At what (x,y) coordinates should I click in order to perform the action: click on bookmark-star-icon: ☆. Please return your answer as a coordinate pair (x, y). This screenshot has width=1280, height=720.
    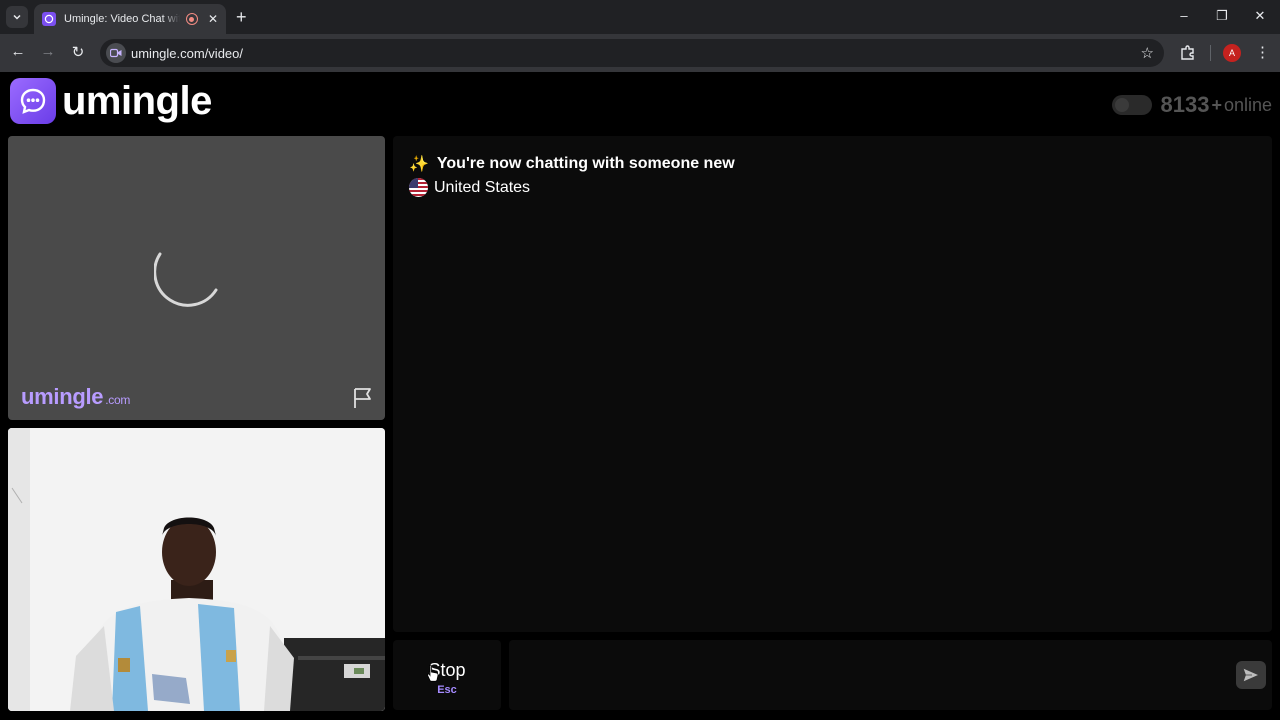
    Looking at the image, I should click on (1147, 53).